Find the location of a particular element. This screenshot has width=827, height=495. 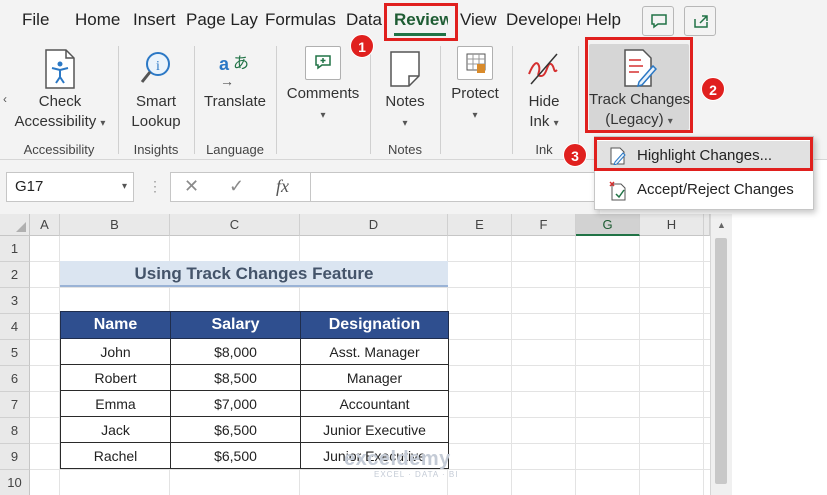

new-comment-icon is located at coordinates (323, 62).